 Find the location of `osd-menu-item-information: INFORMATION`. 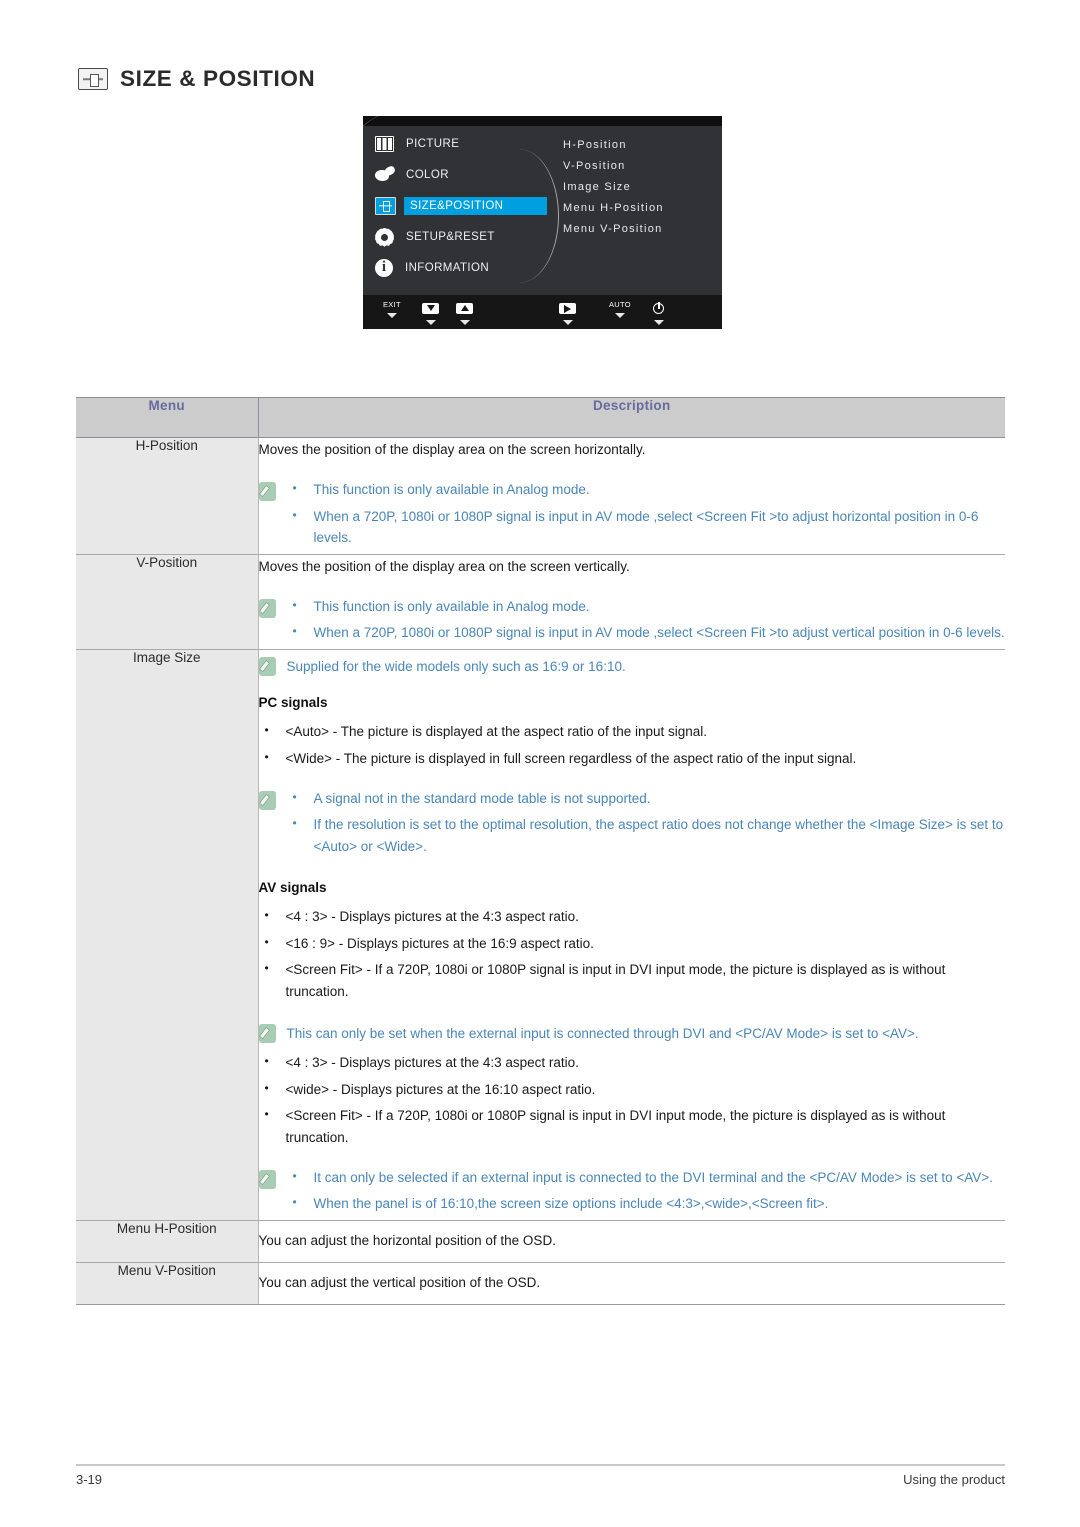

osd-menu-item-information: INFORMATION is located at coordinates (462, 268).